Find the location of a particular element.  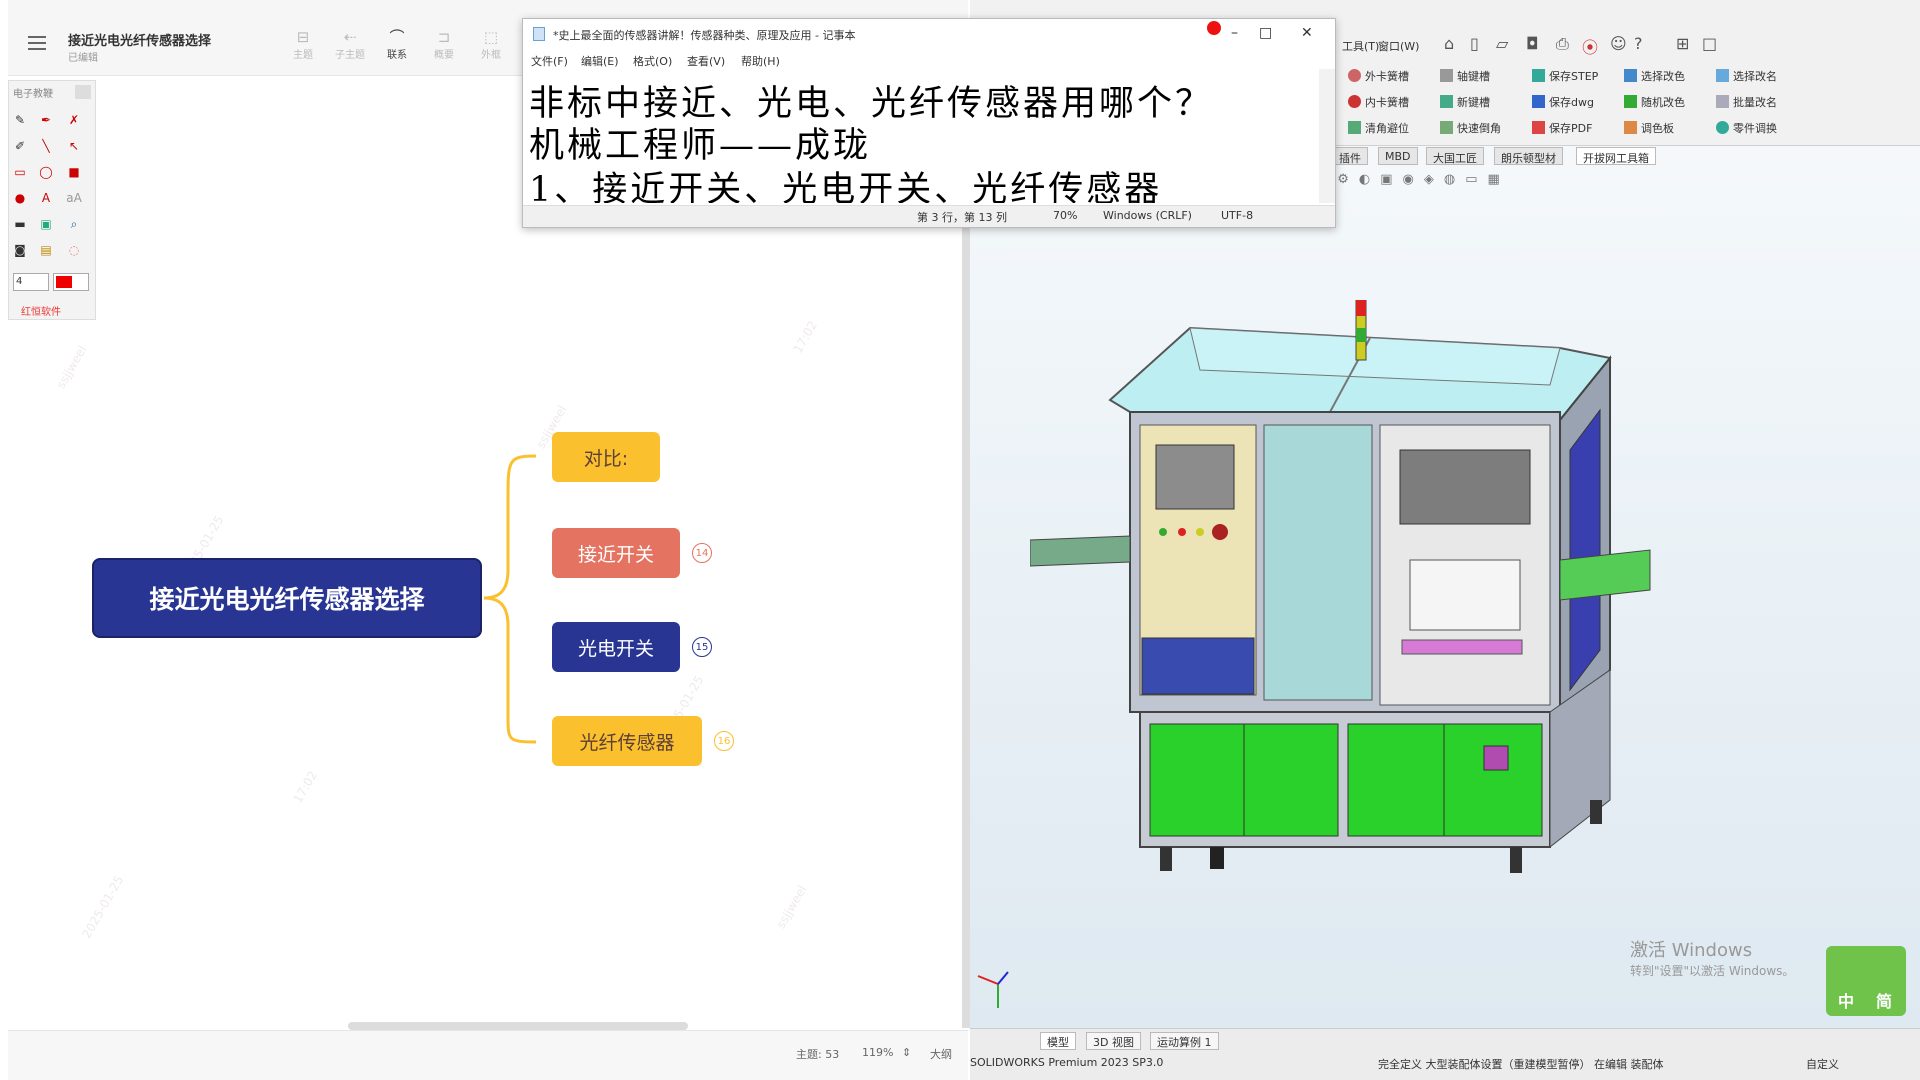

open-file-icon: ▱ is located at coordinates (1502, 43).